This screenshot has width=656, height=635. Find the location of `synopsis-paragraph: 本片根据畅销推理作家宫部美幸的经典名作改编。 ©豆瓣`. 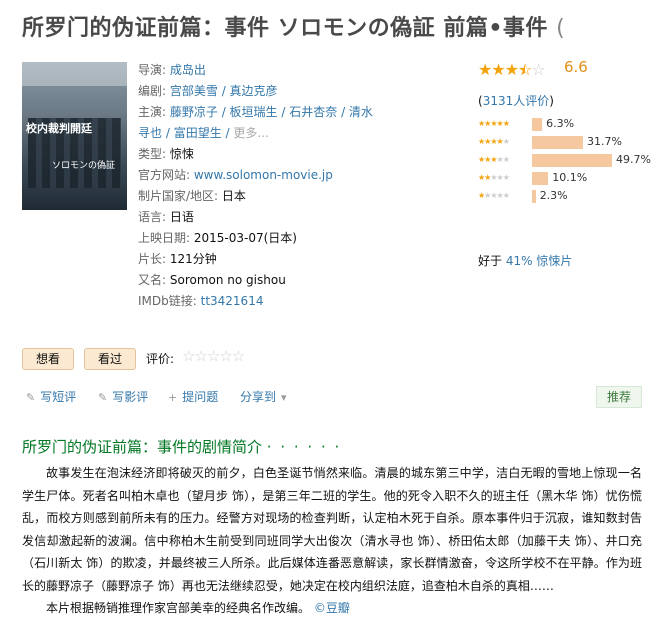

synopsis-paragraph: 本片根据畅销推理作家宫部美幸的经典名作改编。 ©豆瓣 is located at coordinates (198, 608).